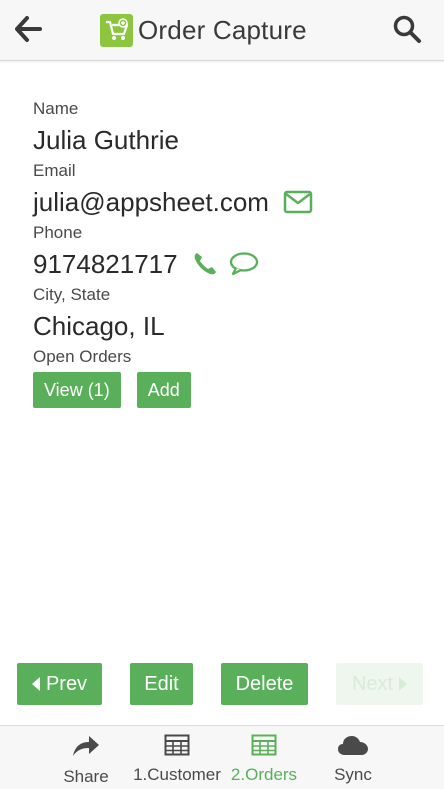 The width and height of the screenshot is (444, 789). What do you see at coordinates (177, 774) in the screenshot?
I see `tab-customer-label: 1.Customer` at bounding box center [177, 774].